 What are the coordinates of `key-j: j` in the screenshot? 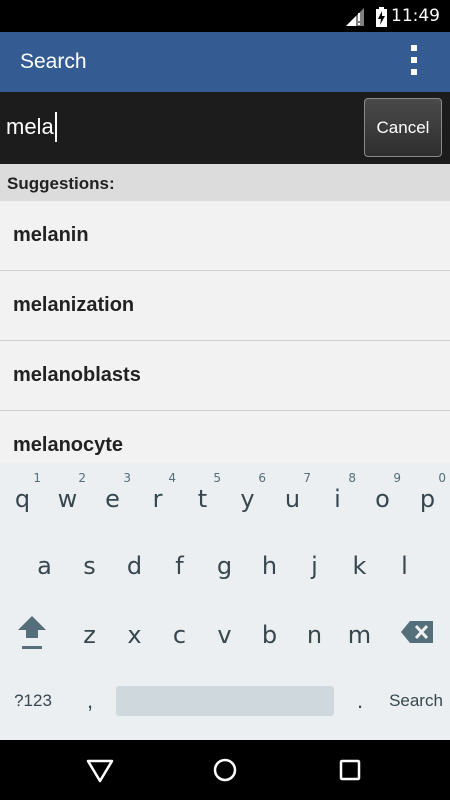 It's located at (314, 563).